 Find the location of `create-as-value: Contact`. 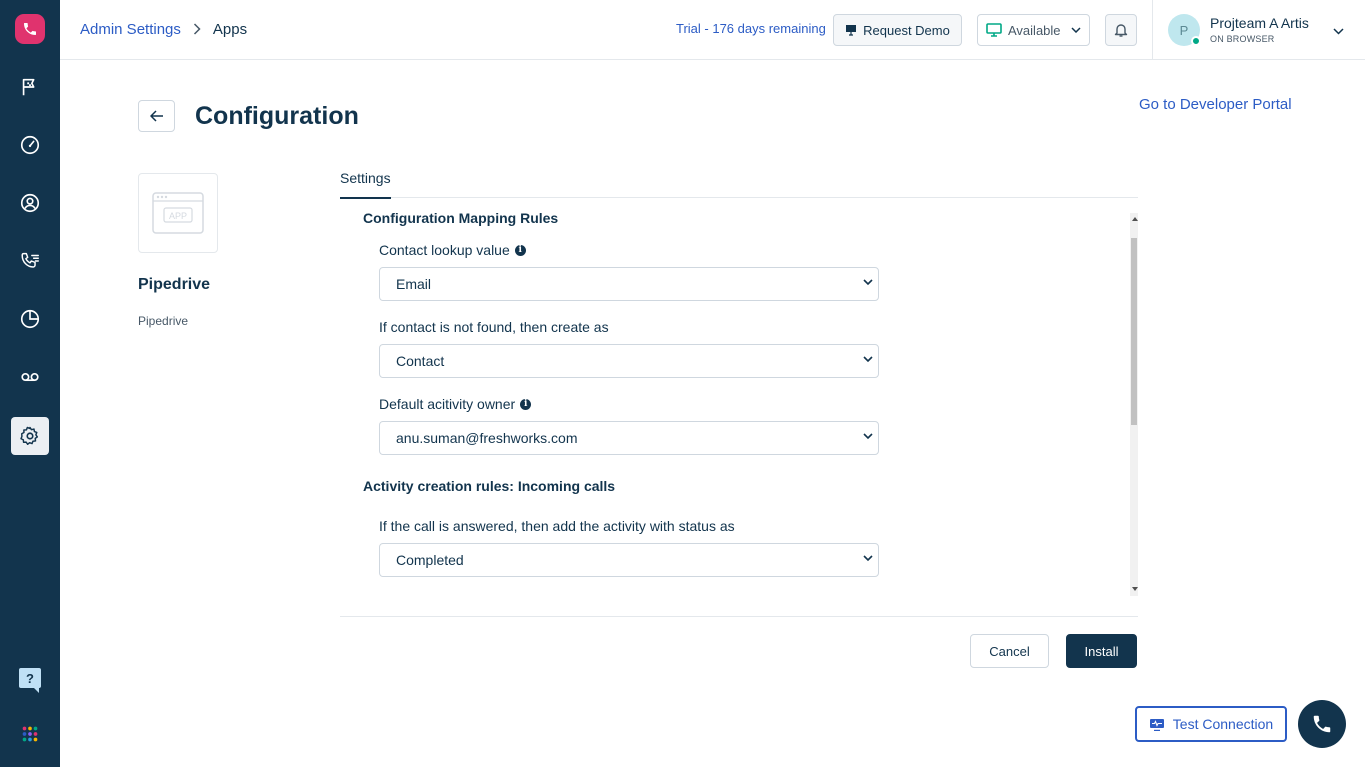

create-as-value: Contact is located at coordinates (420, 361).